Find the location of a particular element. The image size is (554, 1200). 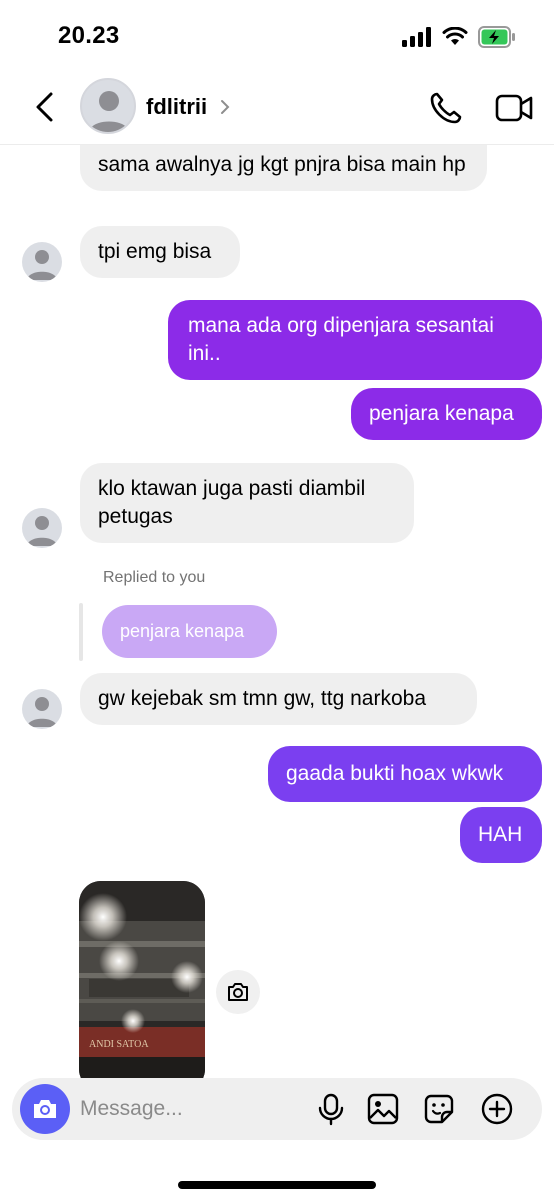

avatar is located at coordinates (108, 106).